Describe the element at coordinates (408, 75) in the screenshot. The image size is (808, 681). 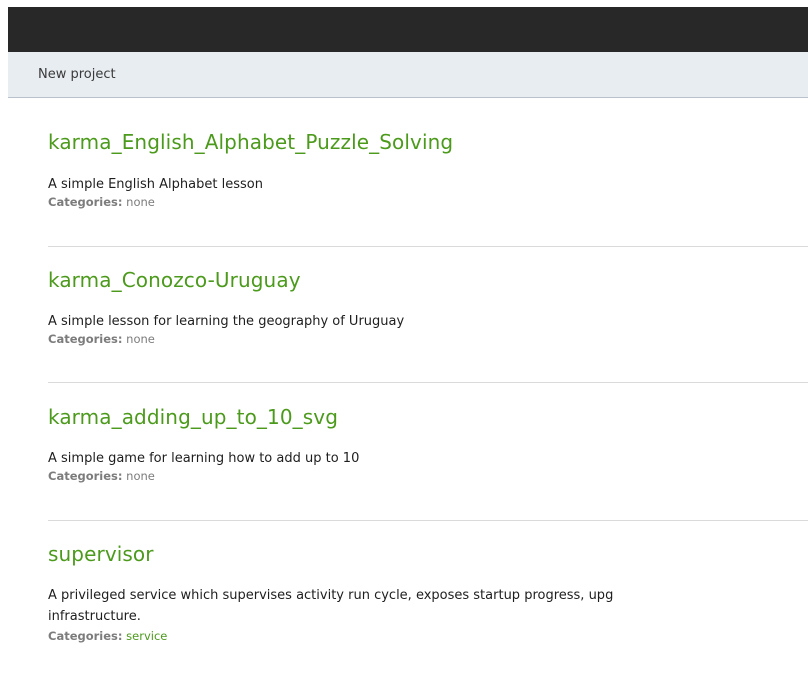
I see `action-bar: New project` at that location.